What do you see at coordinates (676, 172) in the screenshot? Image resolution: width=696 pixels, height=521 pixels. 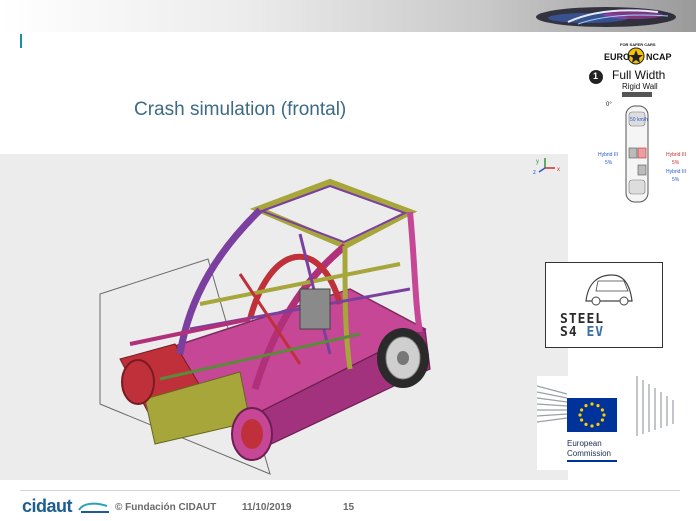 I see `ncap-dummy-right-bottom: Hybrid III` at bounding box center [676, 172].